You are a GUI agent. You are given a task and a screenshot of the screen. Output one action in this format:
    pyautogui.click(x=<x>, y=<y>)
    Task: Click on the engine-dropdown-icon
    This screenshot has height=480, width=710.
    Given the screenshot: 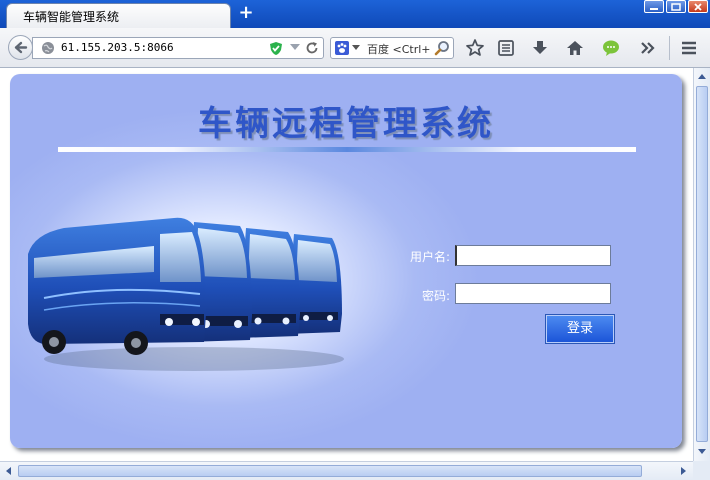 What is the action you would take?
    pyautogui.click(x=356, y=47)
    